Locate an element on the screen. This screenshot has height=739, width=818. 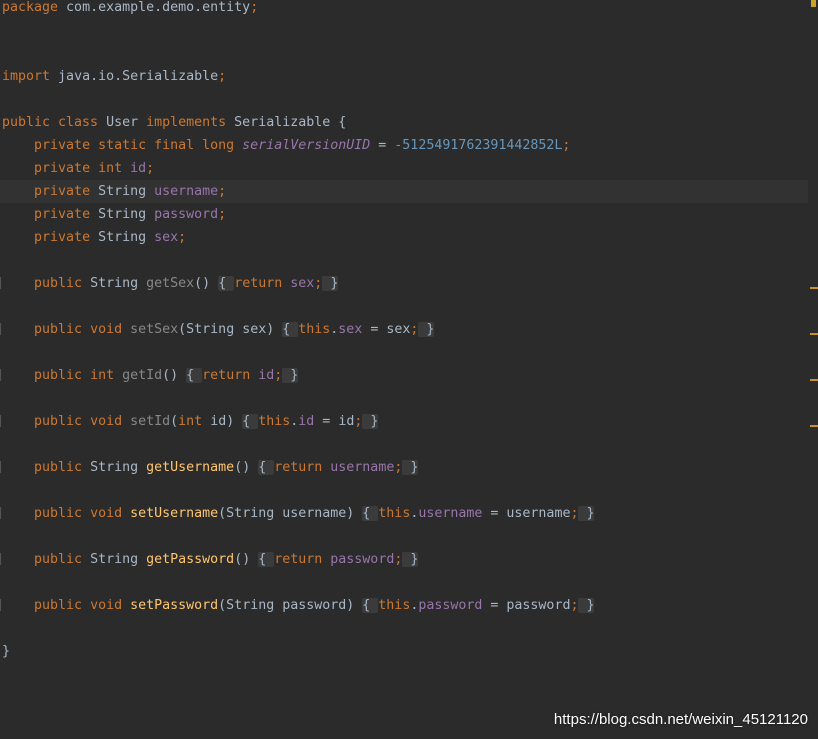
code-text: = sex is located at coordinates (386, 329).